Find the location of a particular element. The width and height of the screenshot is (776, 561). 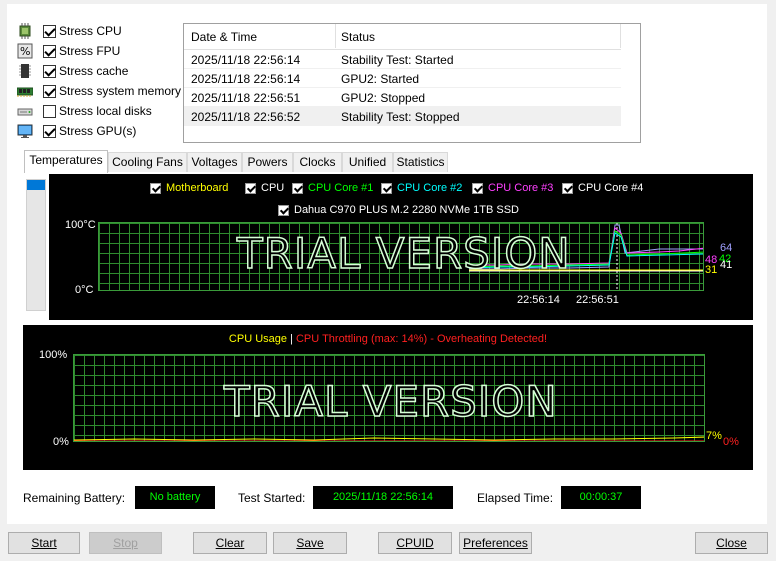

memory-module-icon is located at coordinates (25, 91).